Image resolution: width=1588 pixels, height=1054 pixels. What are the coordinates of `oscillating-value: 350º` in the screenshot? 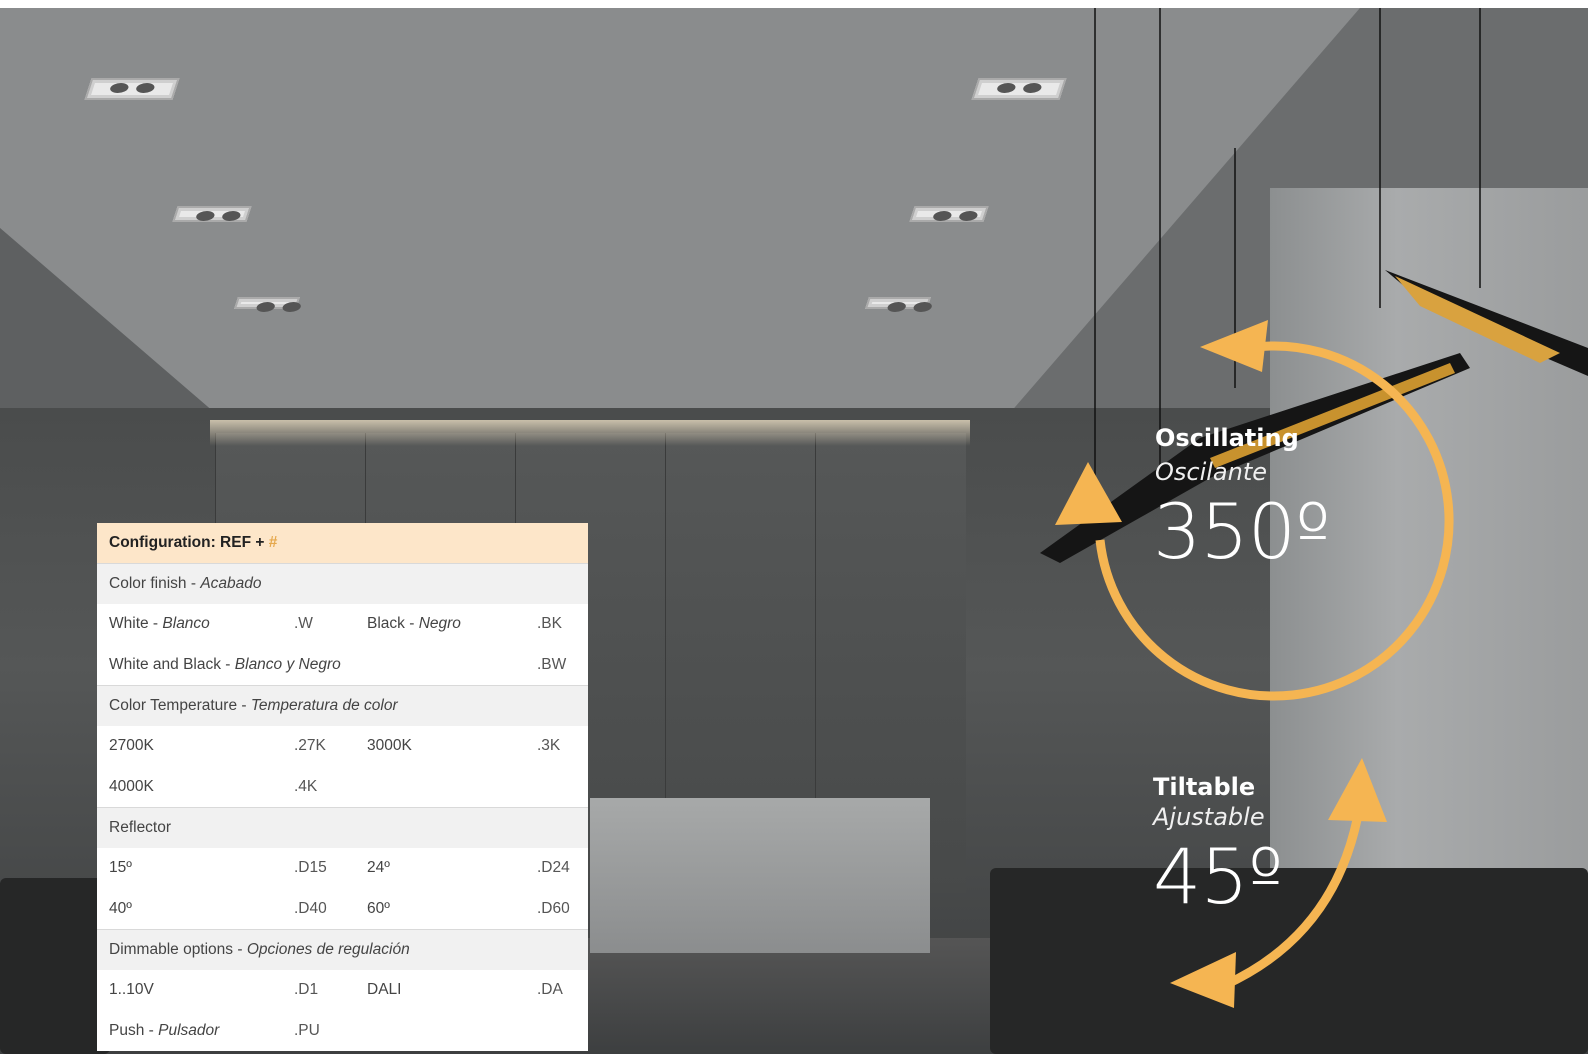 It's located at (1242, 531).